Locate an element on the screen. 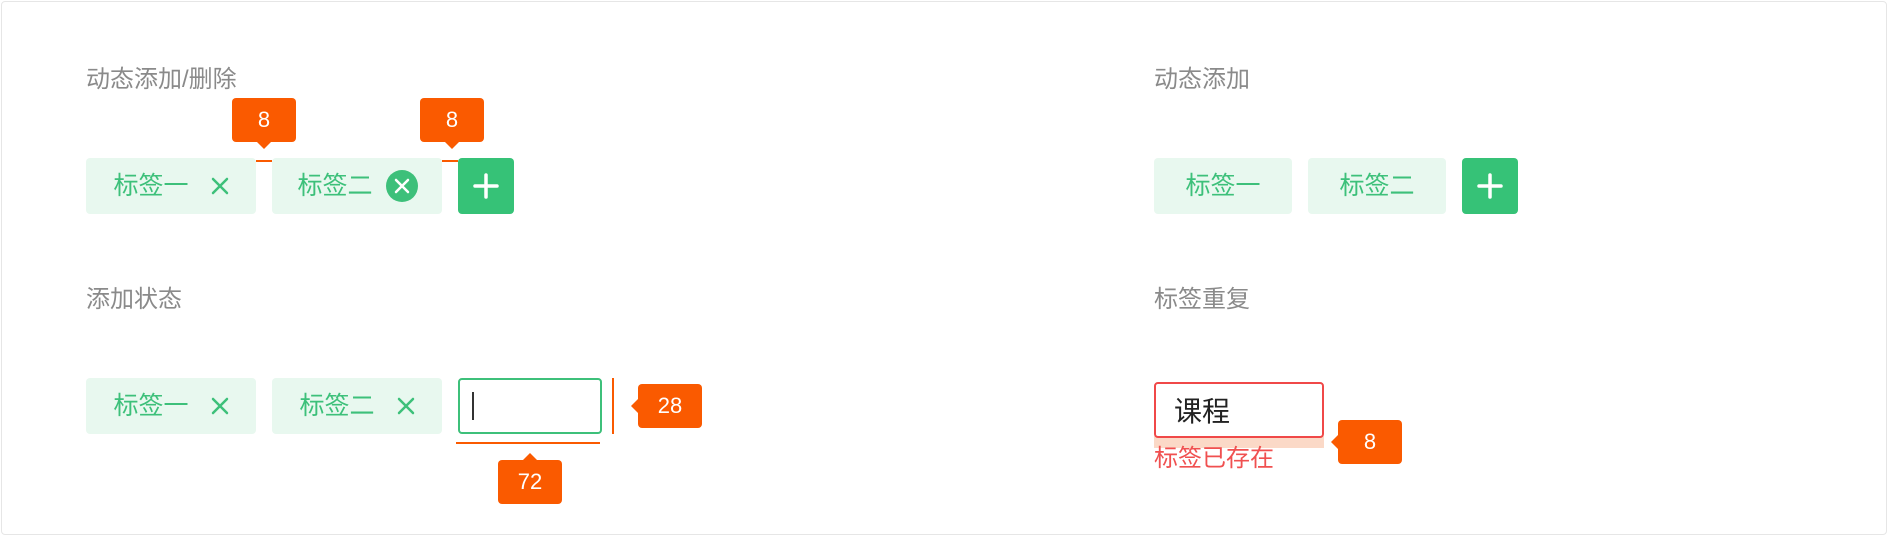 Image resolution: width=1888 pixels, height=536 pixels. section-title-dynamic-add: 动态添加 is located at coordinates (1202, 79).